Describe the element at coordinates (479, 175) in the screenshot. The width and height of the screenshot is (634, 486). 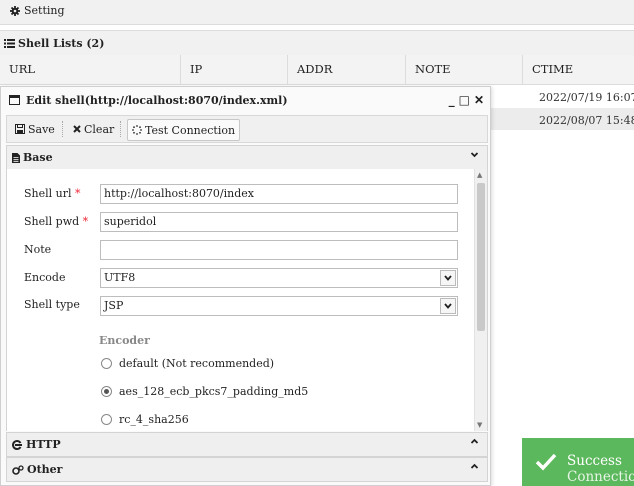
I see `scroll-up-icon: ▲` at that location.